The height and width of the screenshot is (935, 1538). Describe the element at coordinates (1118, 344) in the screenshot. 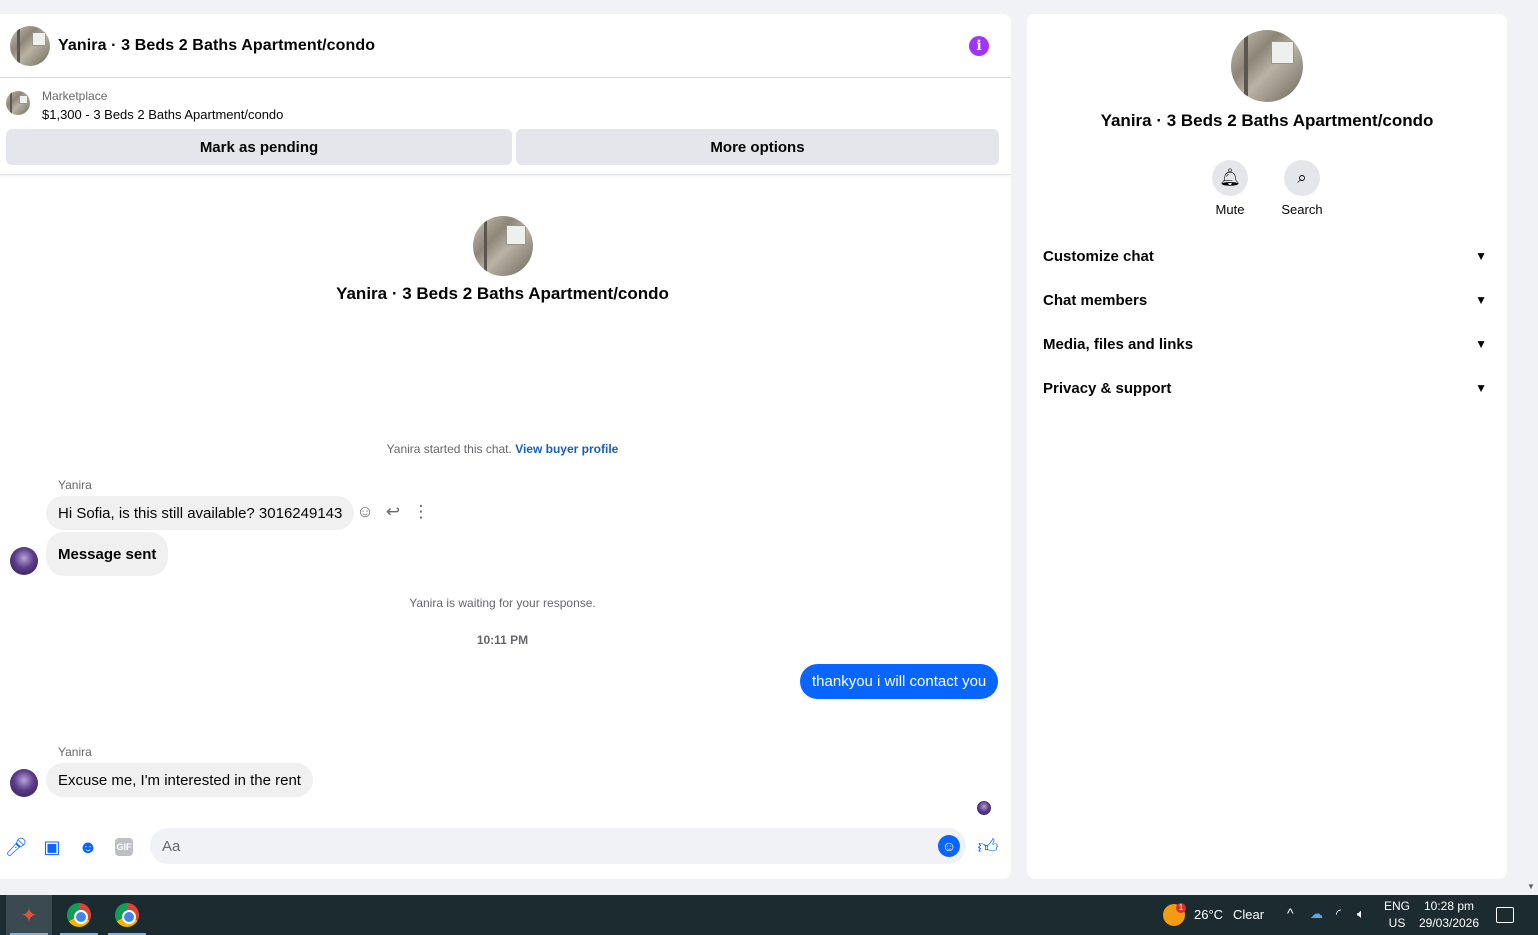

I see `row-label: Media, files and links` at that location.